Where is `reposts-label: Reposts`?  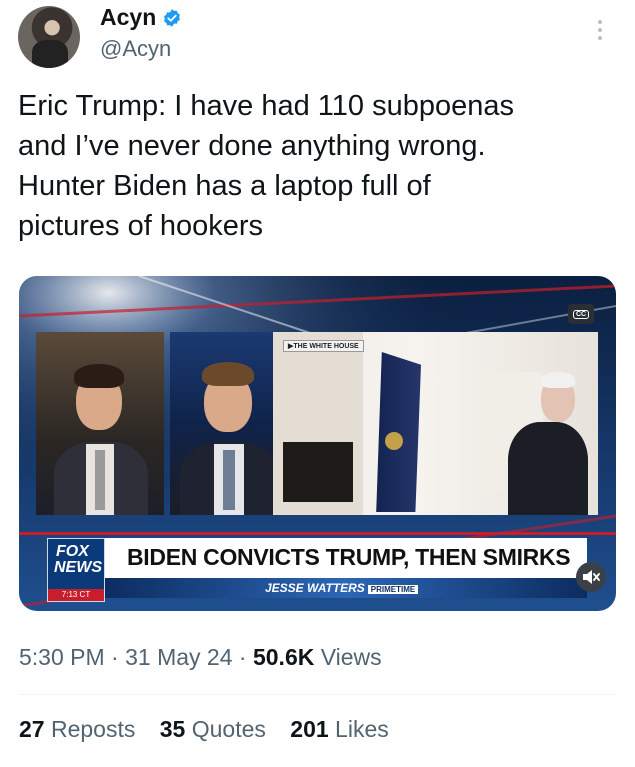 reposts-label: Reposts is located at coordinates (93, 729).